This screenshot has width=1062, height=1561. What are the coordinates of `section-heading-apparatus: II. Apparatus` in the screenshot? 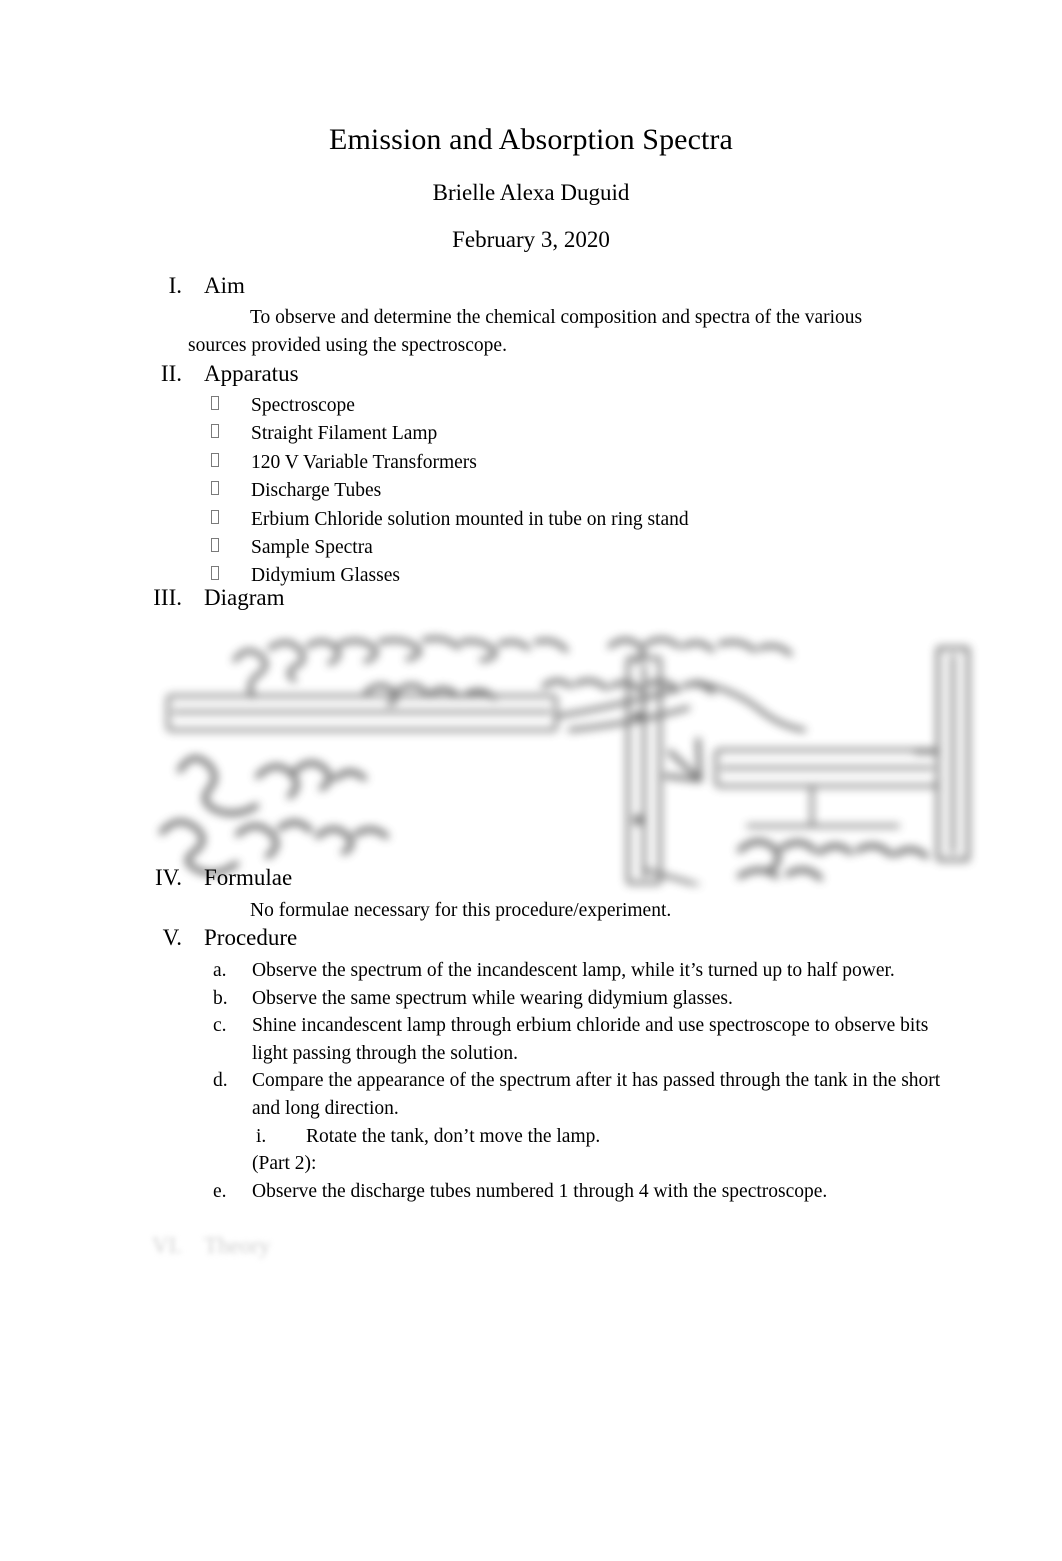 It's located at (520, 374).